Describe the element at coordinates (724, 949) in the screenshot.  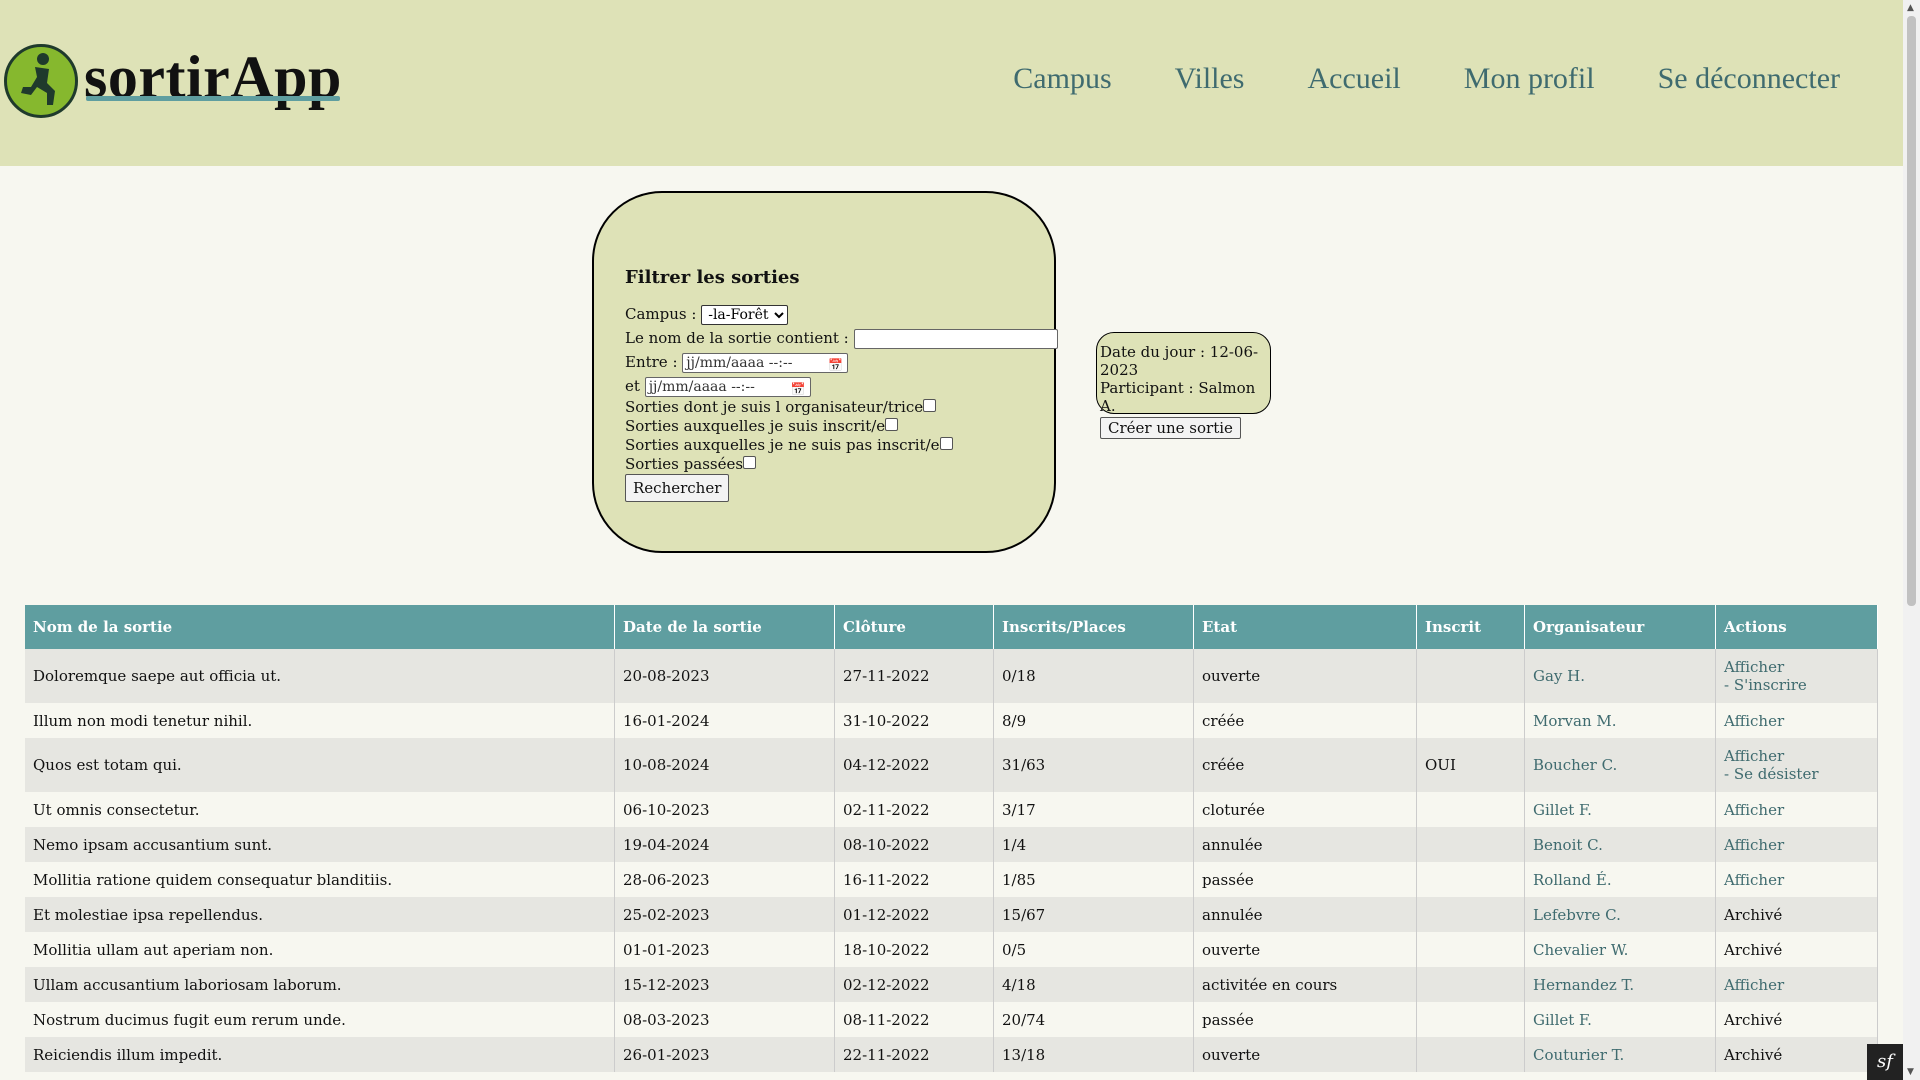
I see `cell-date: 01-01-2023` at that location.